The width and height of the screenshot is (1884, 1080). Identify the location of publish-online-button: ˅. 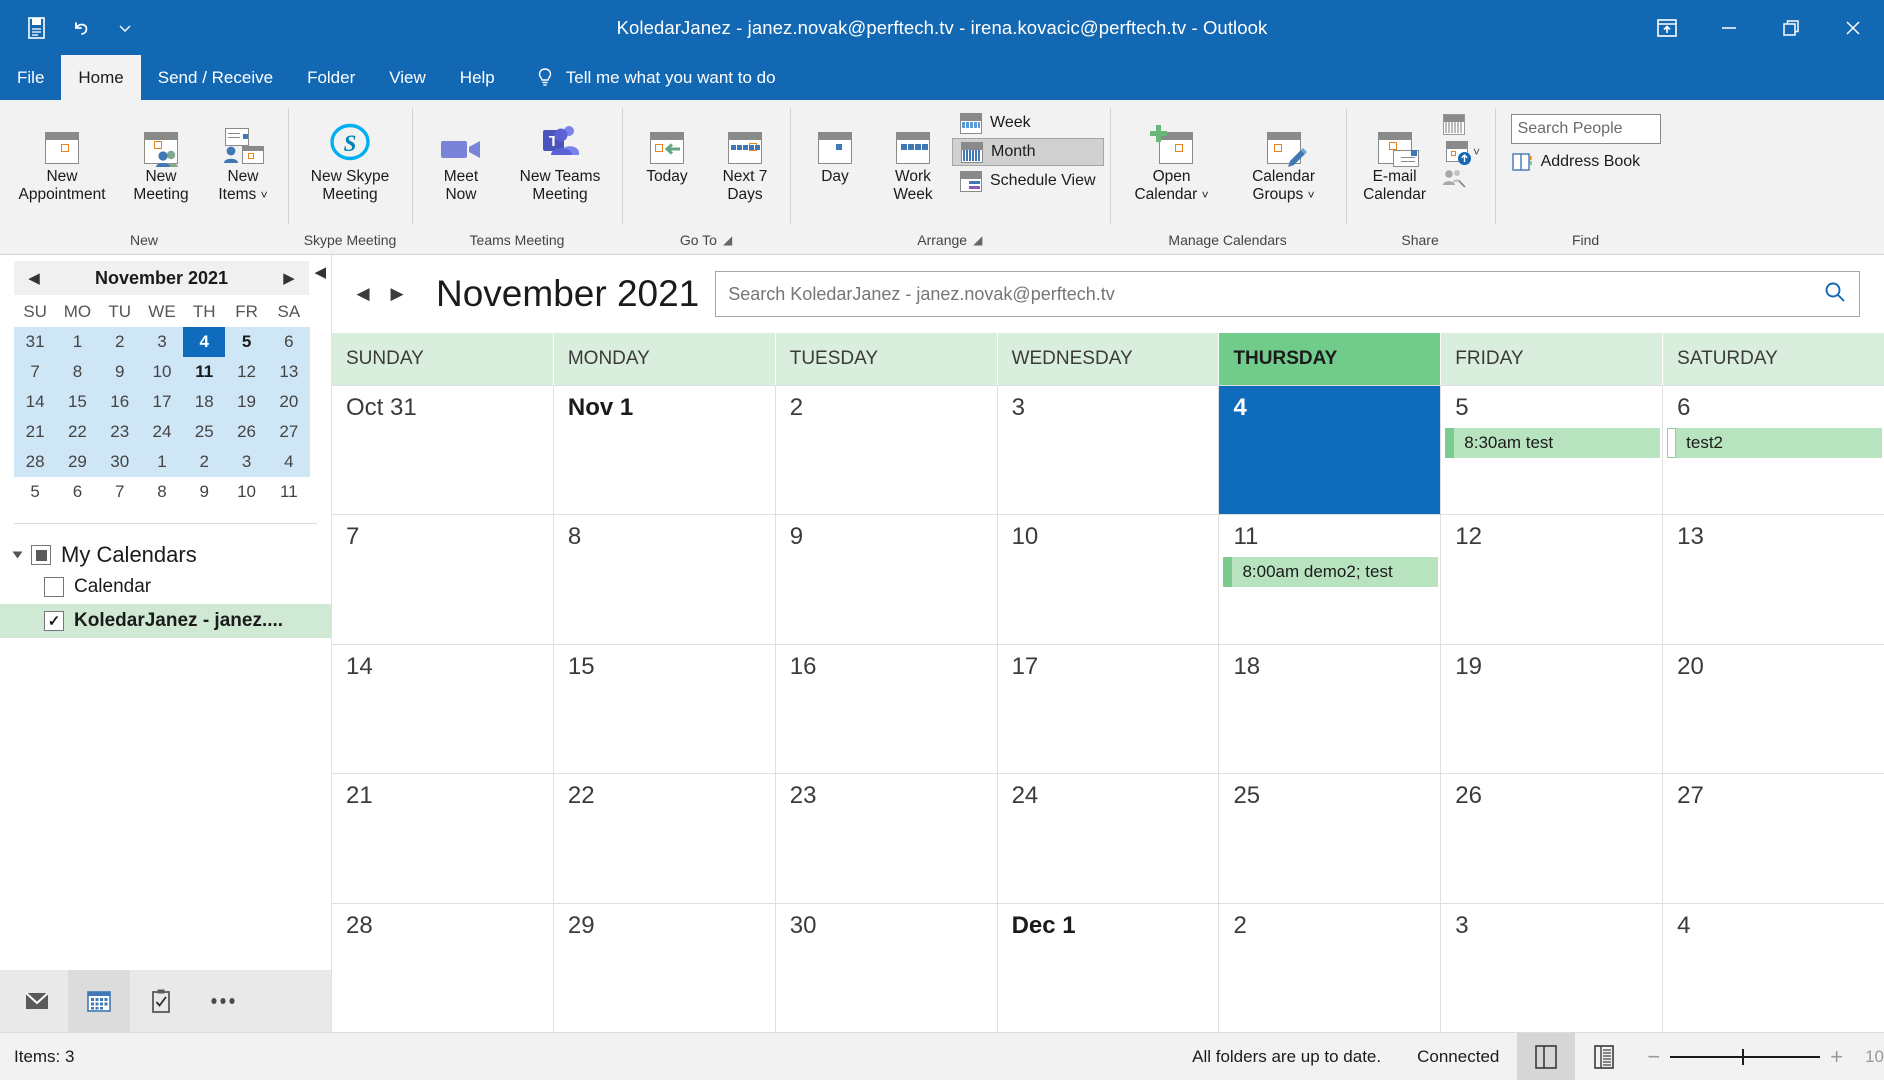
(1463, 153).